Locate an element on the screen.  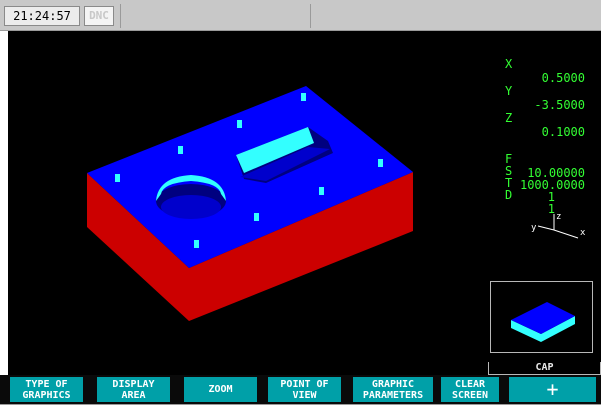
display-area-softkey: DISPLAY AREA is located at coordinates (133, 389).